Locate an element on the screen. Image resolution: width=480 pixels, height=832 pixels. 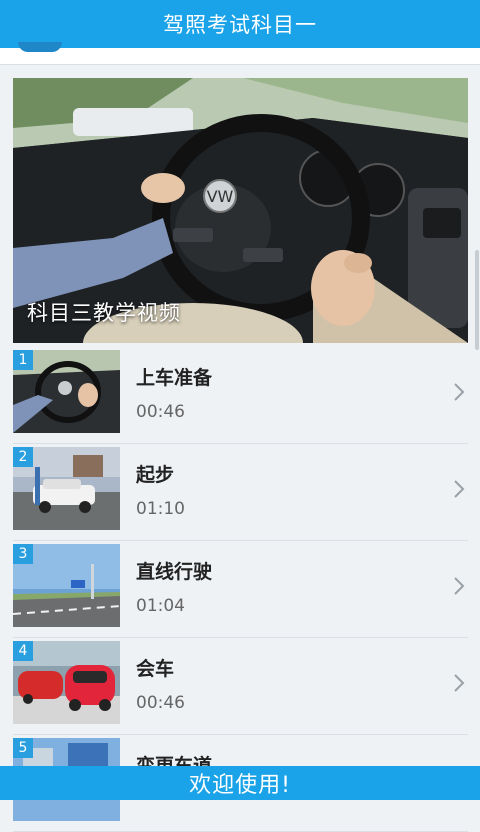
footer-banner: 欢迎使用! is located at coordinates (240, 783).